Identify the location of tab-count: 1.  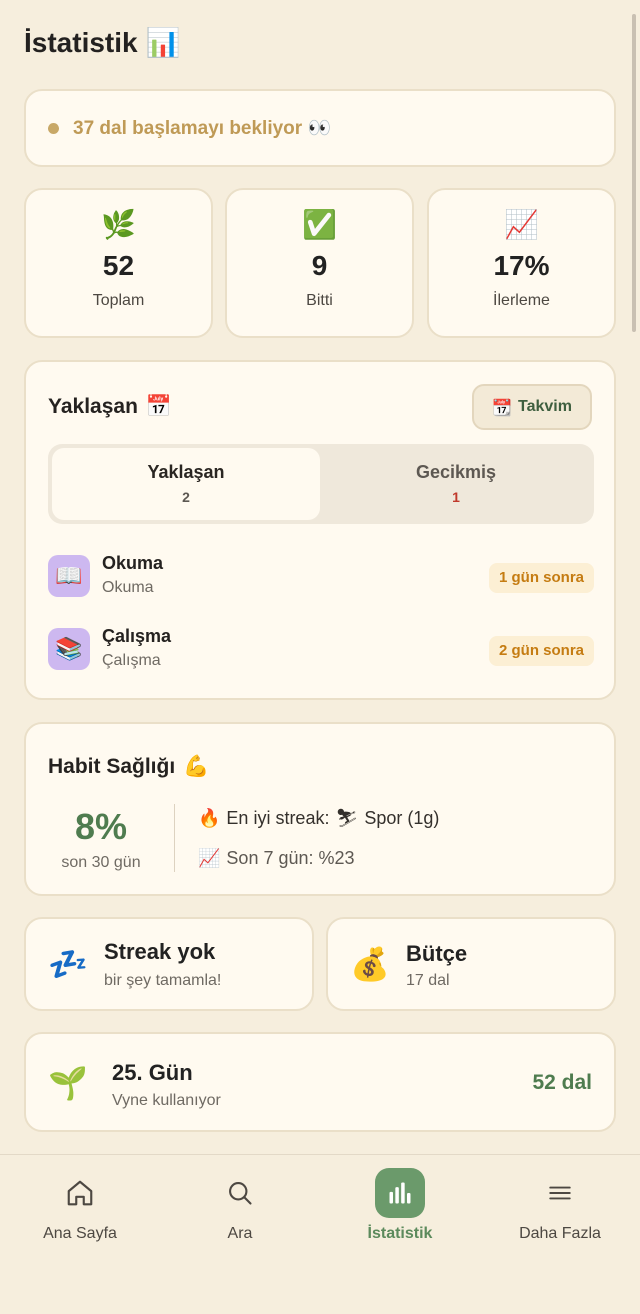
(456, 497).